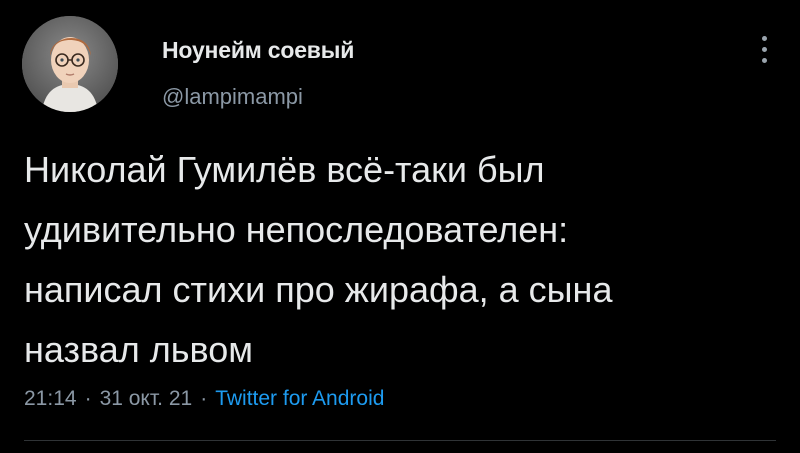 The image size is (800, 453). What do you see at coordinates (139, 349) in the screenshot?
I see `tweet-text-line: назвал львом` at bounding box center [139, 349].